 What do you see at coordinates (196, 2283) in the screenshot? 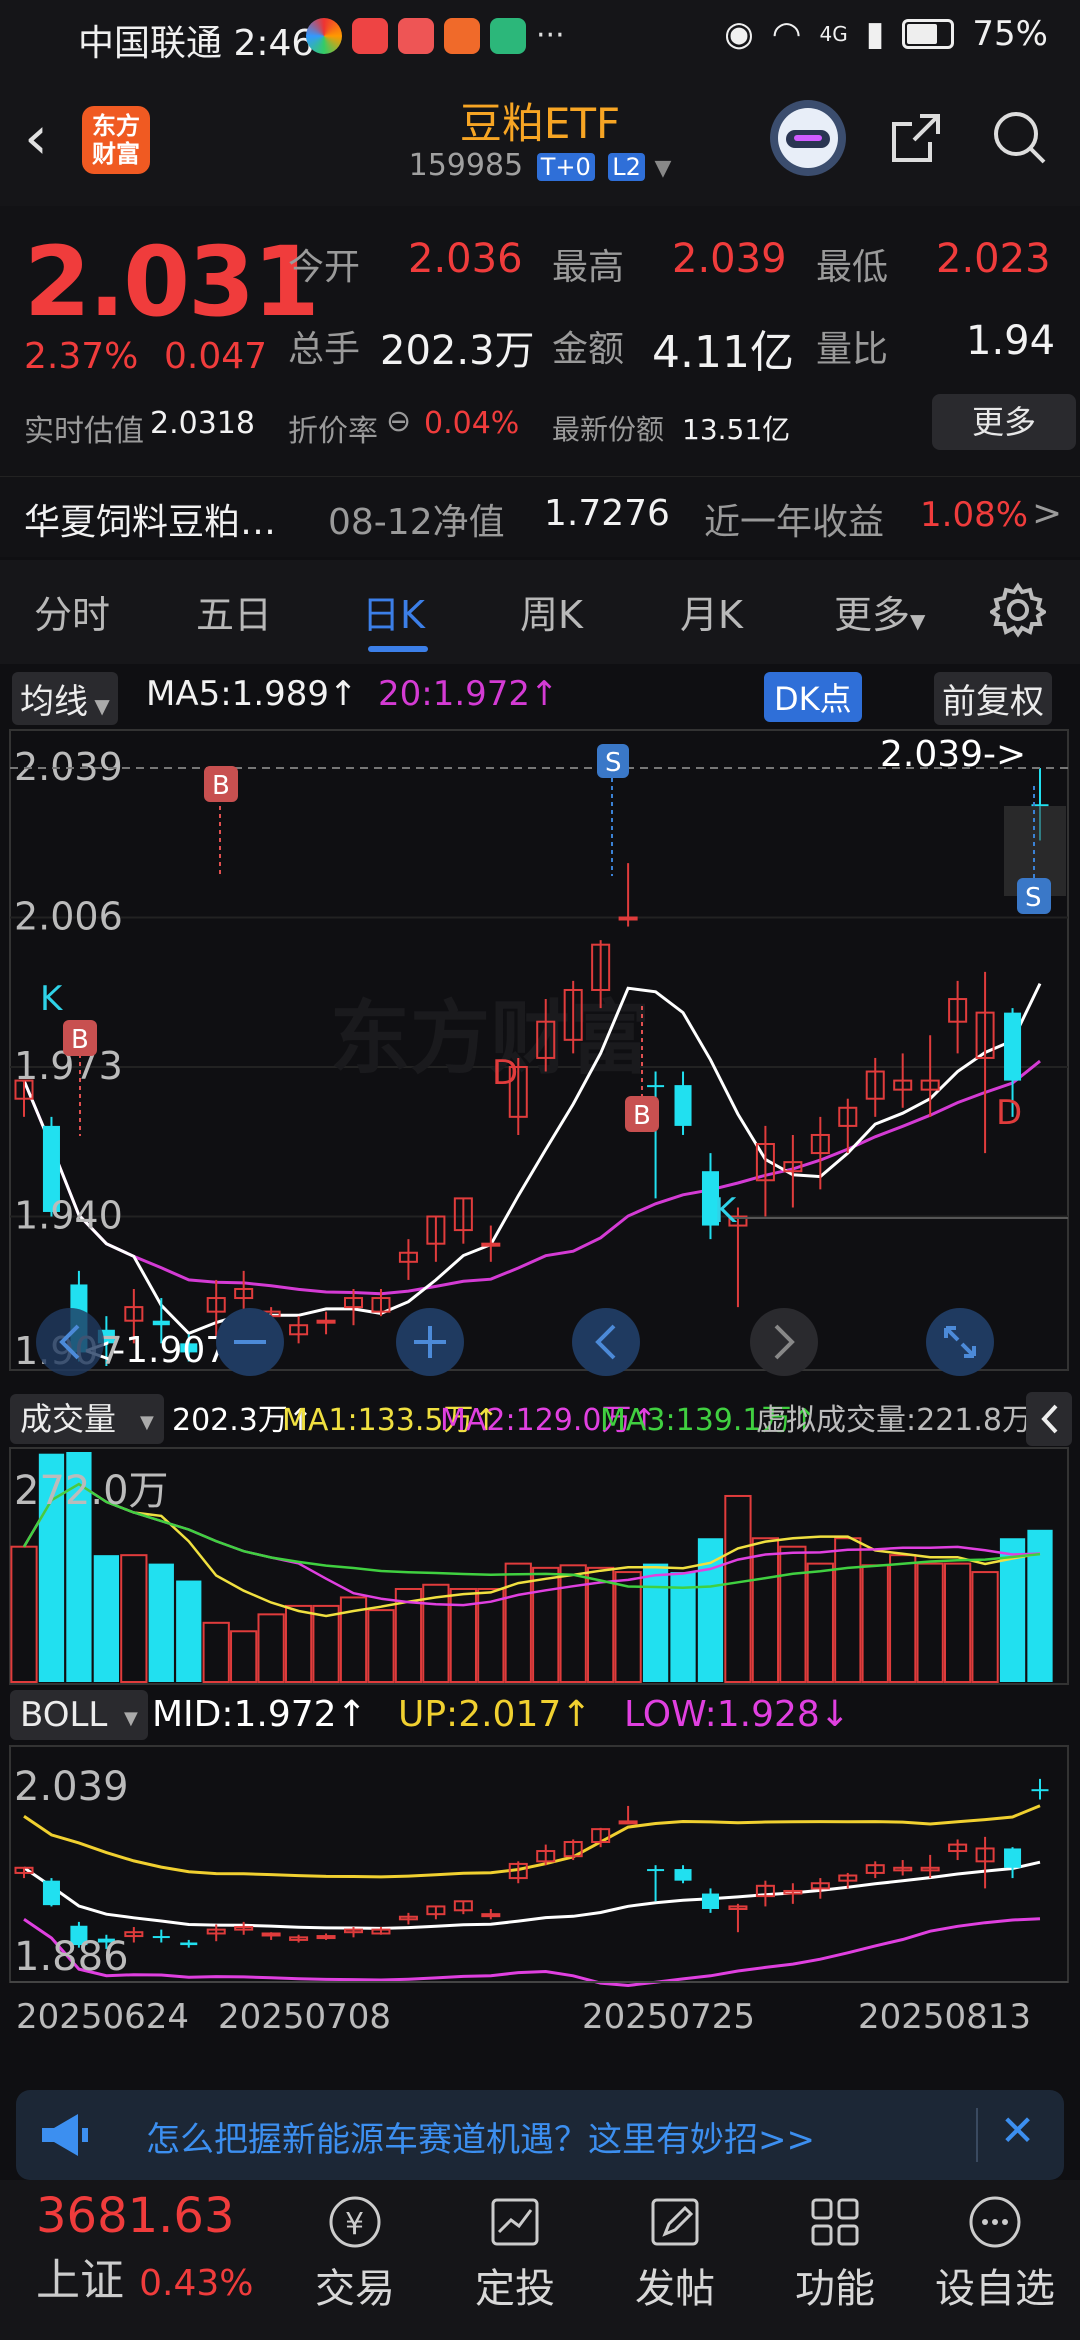
I see `index-change: 0.43%` at bounding box center [196, 2283].